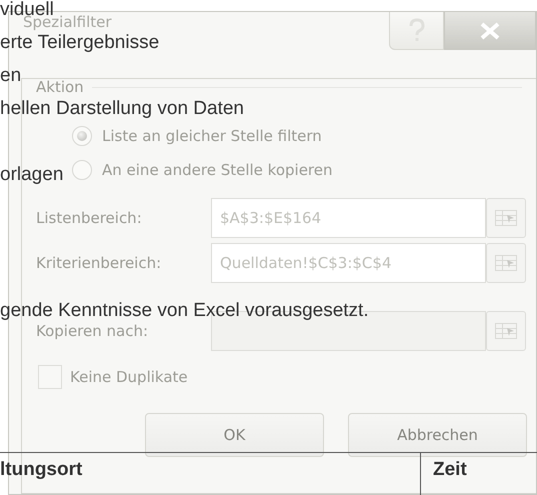 The width and height of the screenshot is (537, 495). Describe the element at coordinates (217, 170) in the screenshot. I see `radio-label: An eine andere Stelle kopieren` at that location.